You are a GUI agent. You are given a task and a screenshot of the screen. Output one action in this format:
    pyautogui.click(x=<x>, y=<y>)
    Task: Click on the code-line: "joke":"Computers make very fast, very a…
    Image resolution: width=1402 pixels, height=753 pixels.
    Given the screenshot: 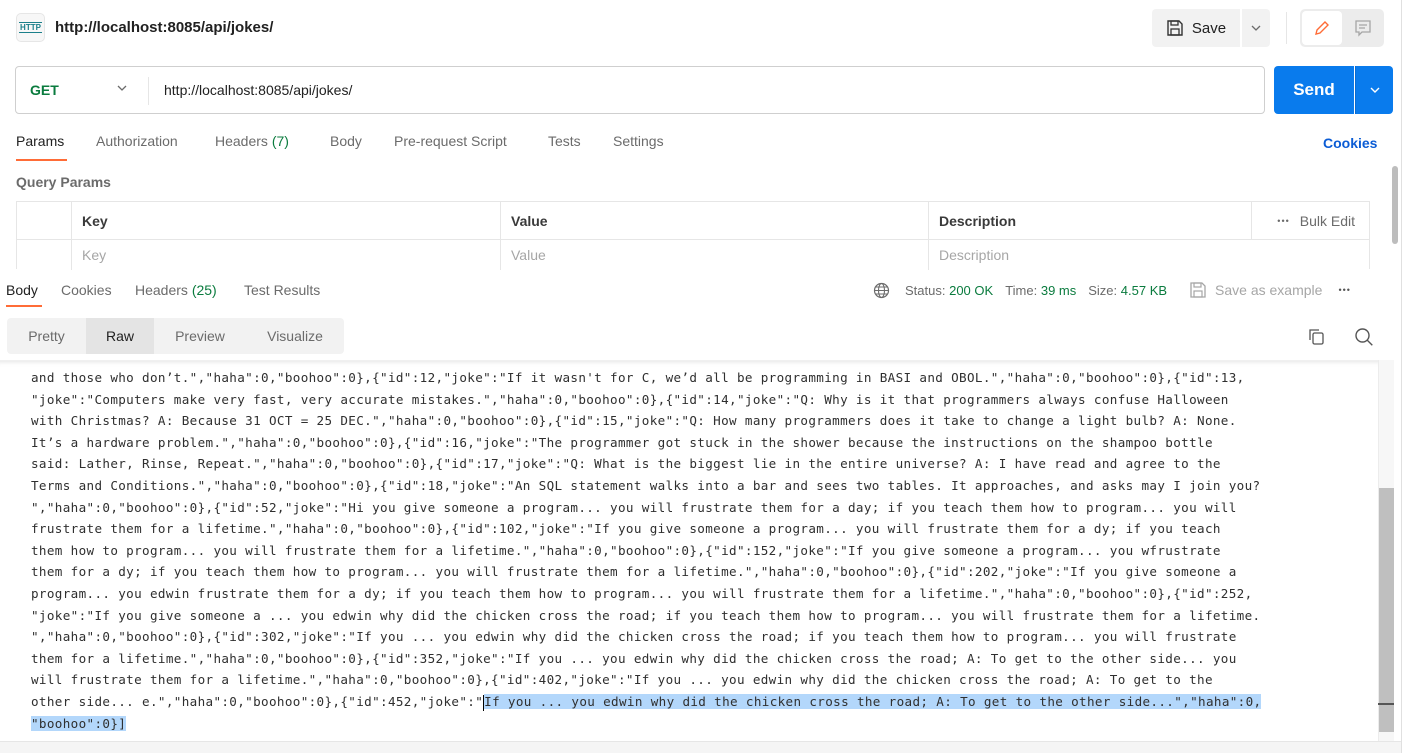 What is the action you would take?
    pyautogui.click(x=630, y=399)
    